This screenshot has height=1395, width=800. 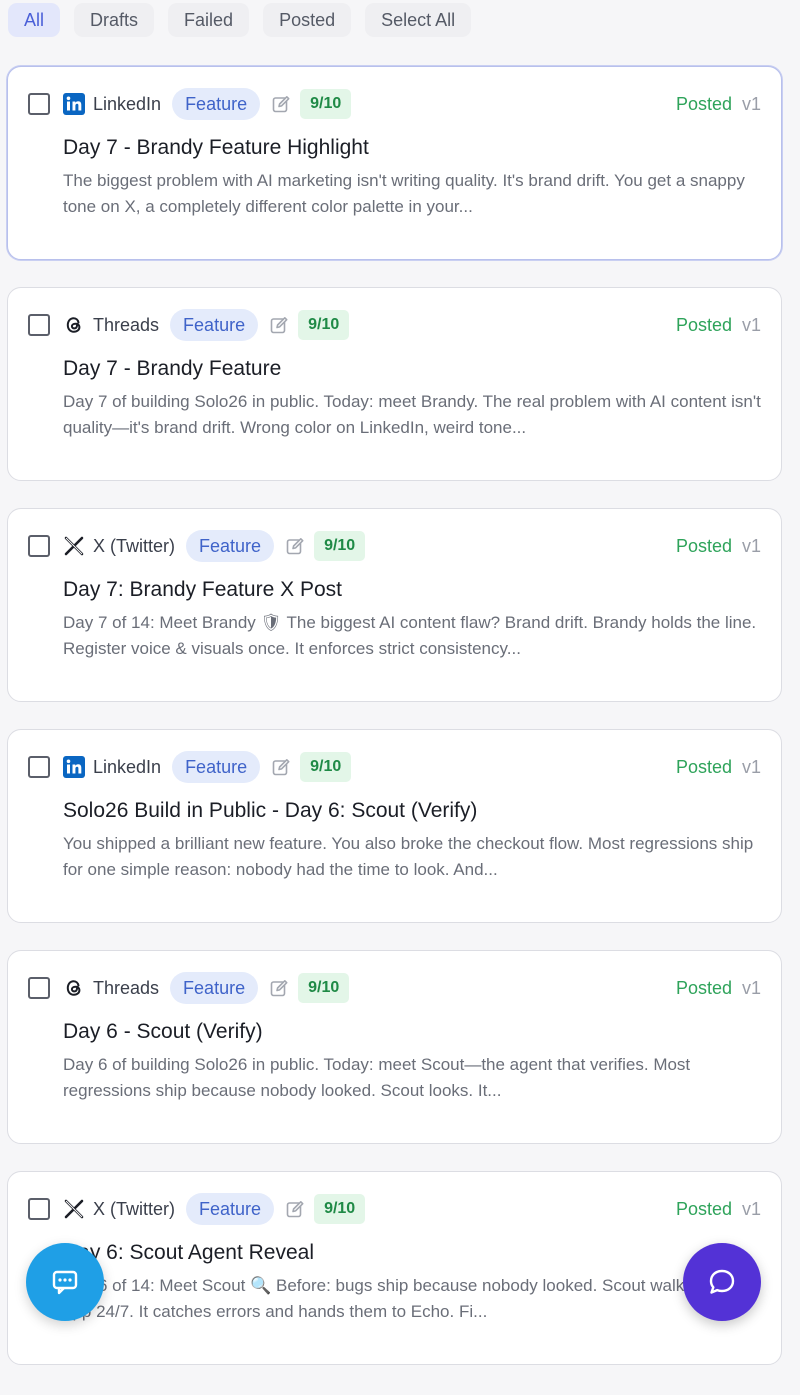 What do you see at coordinates (412, 590) in the screenshot?
I see `post-title: Day 7: Brandy Feature X Post` at bounding box center [412, 590].